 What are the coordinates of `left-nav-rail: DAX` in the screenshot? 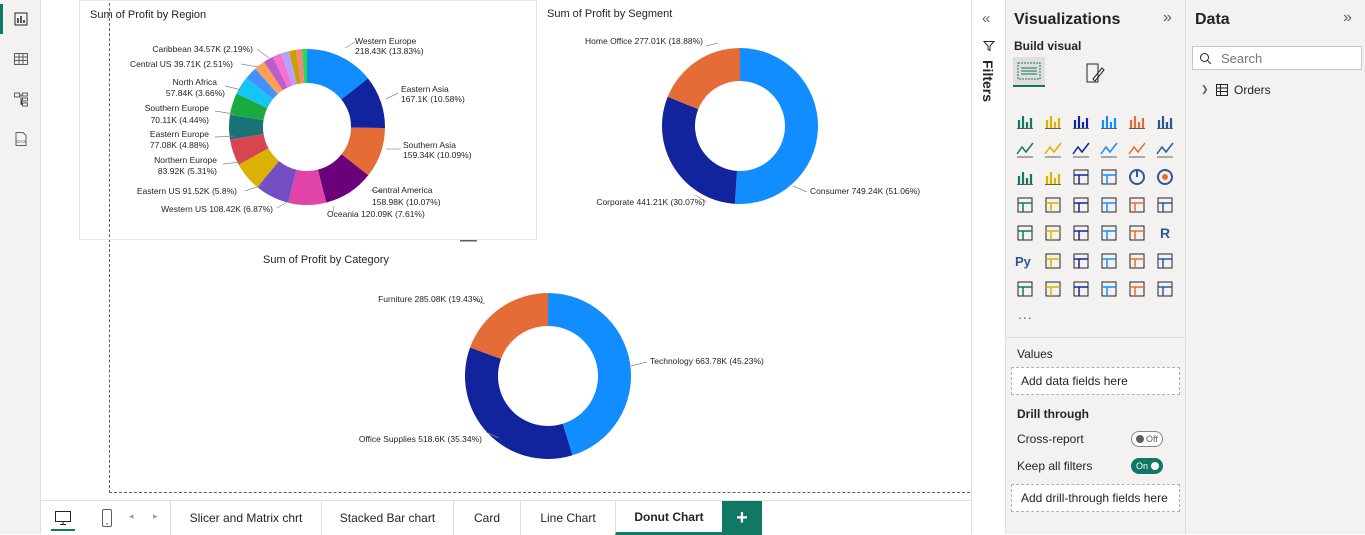 It's located at (20, 267).